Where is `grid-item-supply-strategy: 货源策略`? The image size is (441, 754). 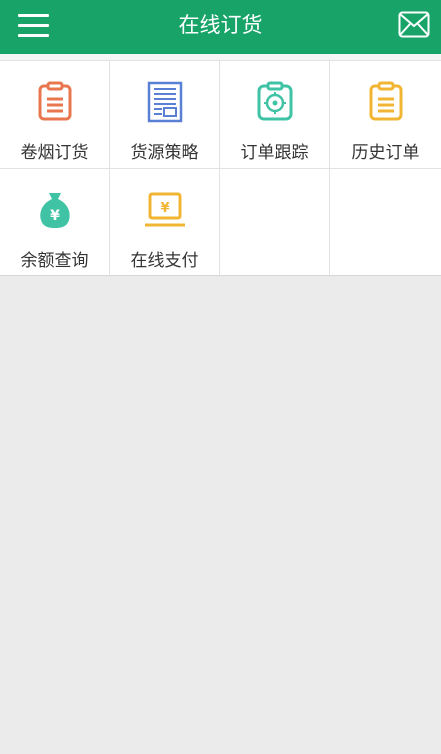 grid-item-supply-strategy: 货源策略 is located at coordinates (165, 115).